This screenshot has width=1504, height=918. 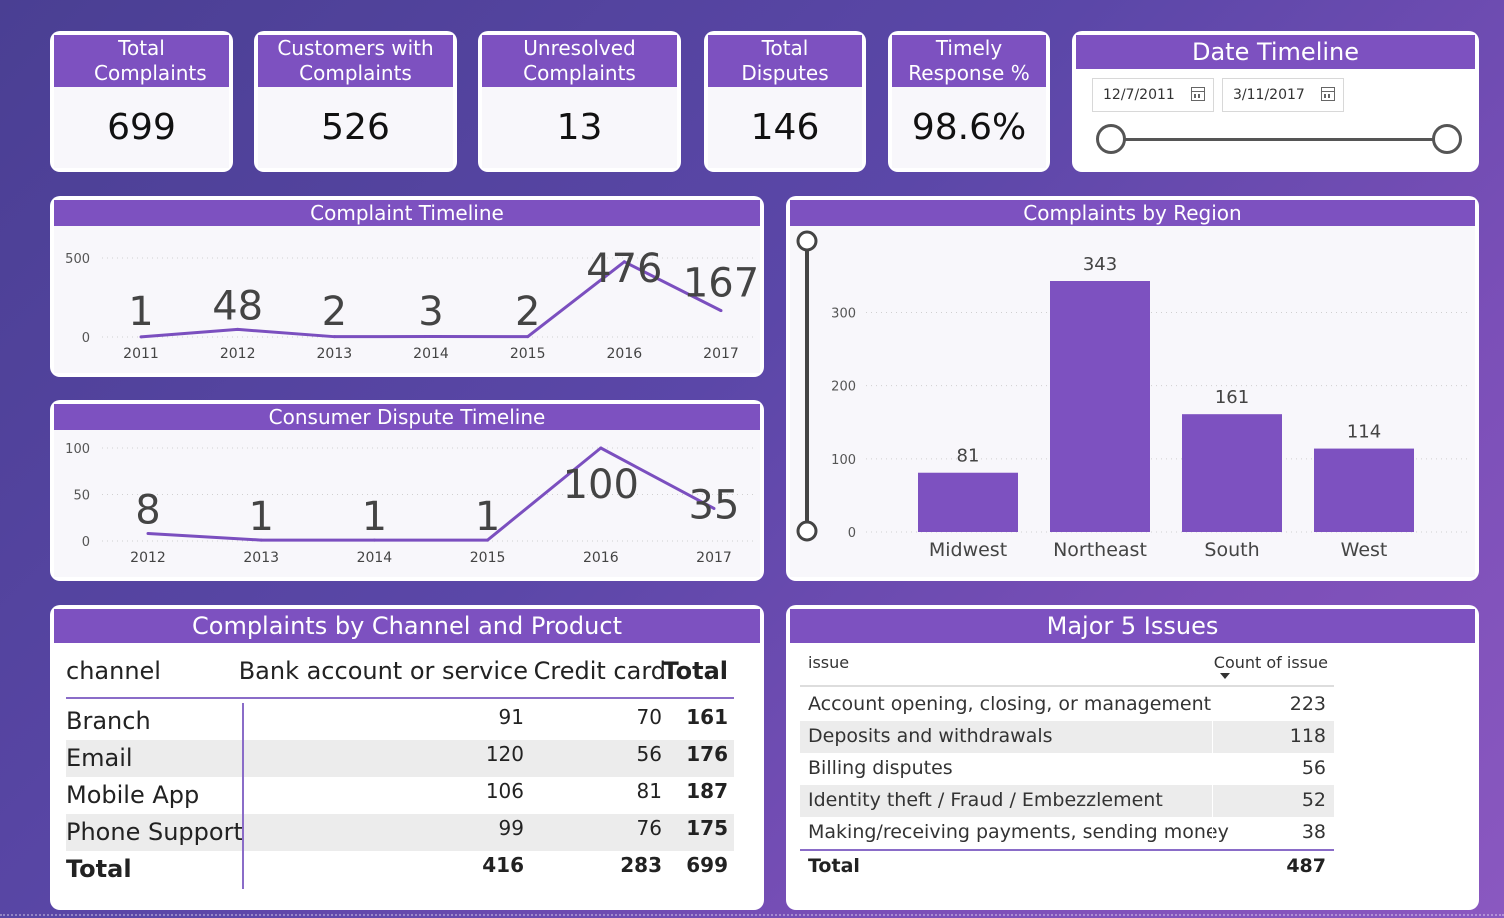 What do you see at coordinates (649, 754) in the screenshot?
I see `table-cell: 56` at bounding box center [649, 754].